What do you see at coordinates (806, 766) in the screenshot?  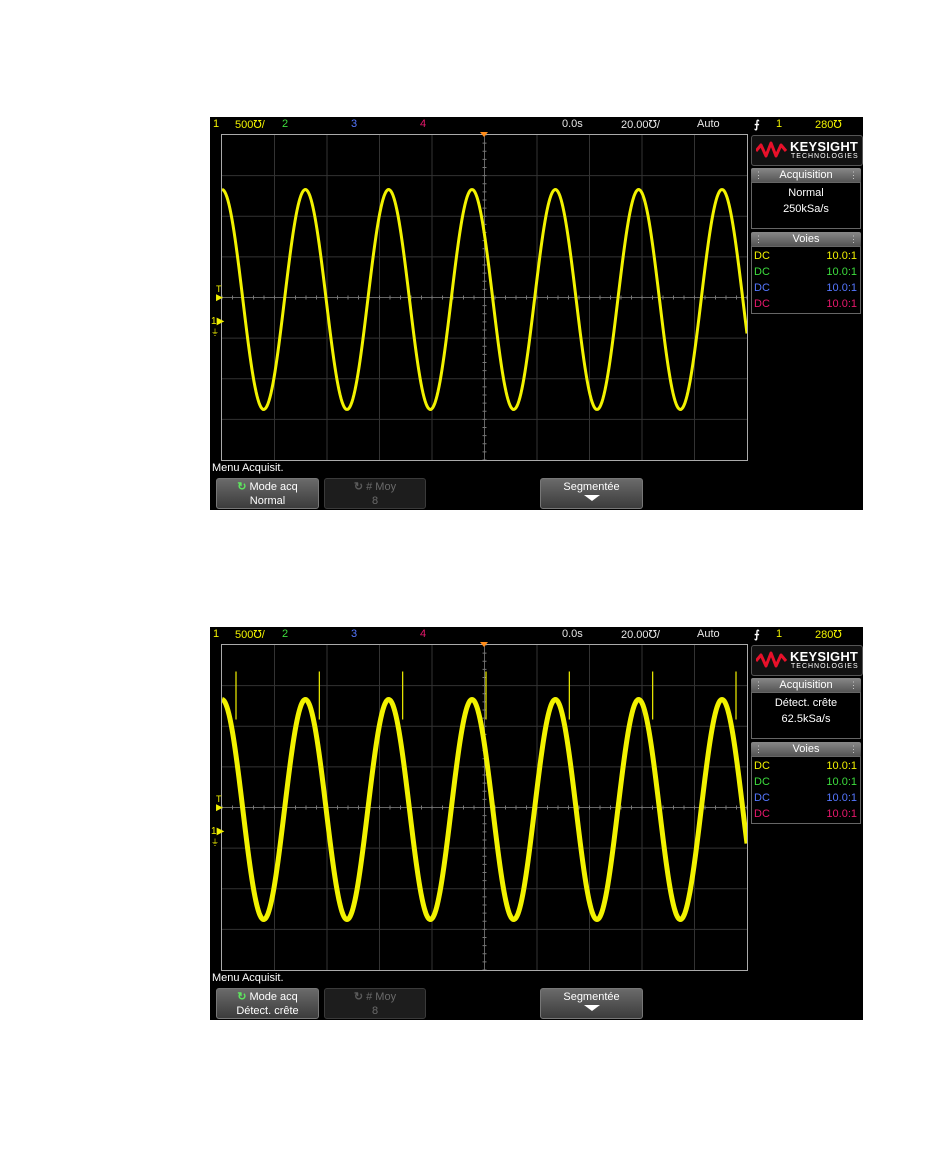 I see `channel-row-1: DC 10.0:1` at bounding box center [806, 766].